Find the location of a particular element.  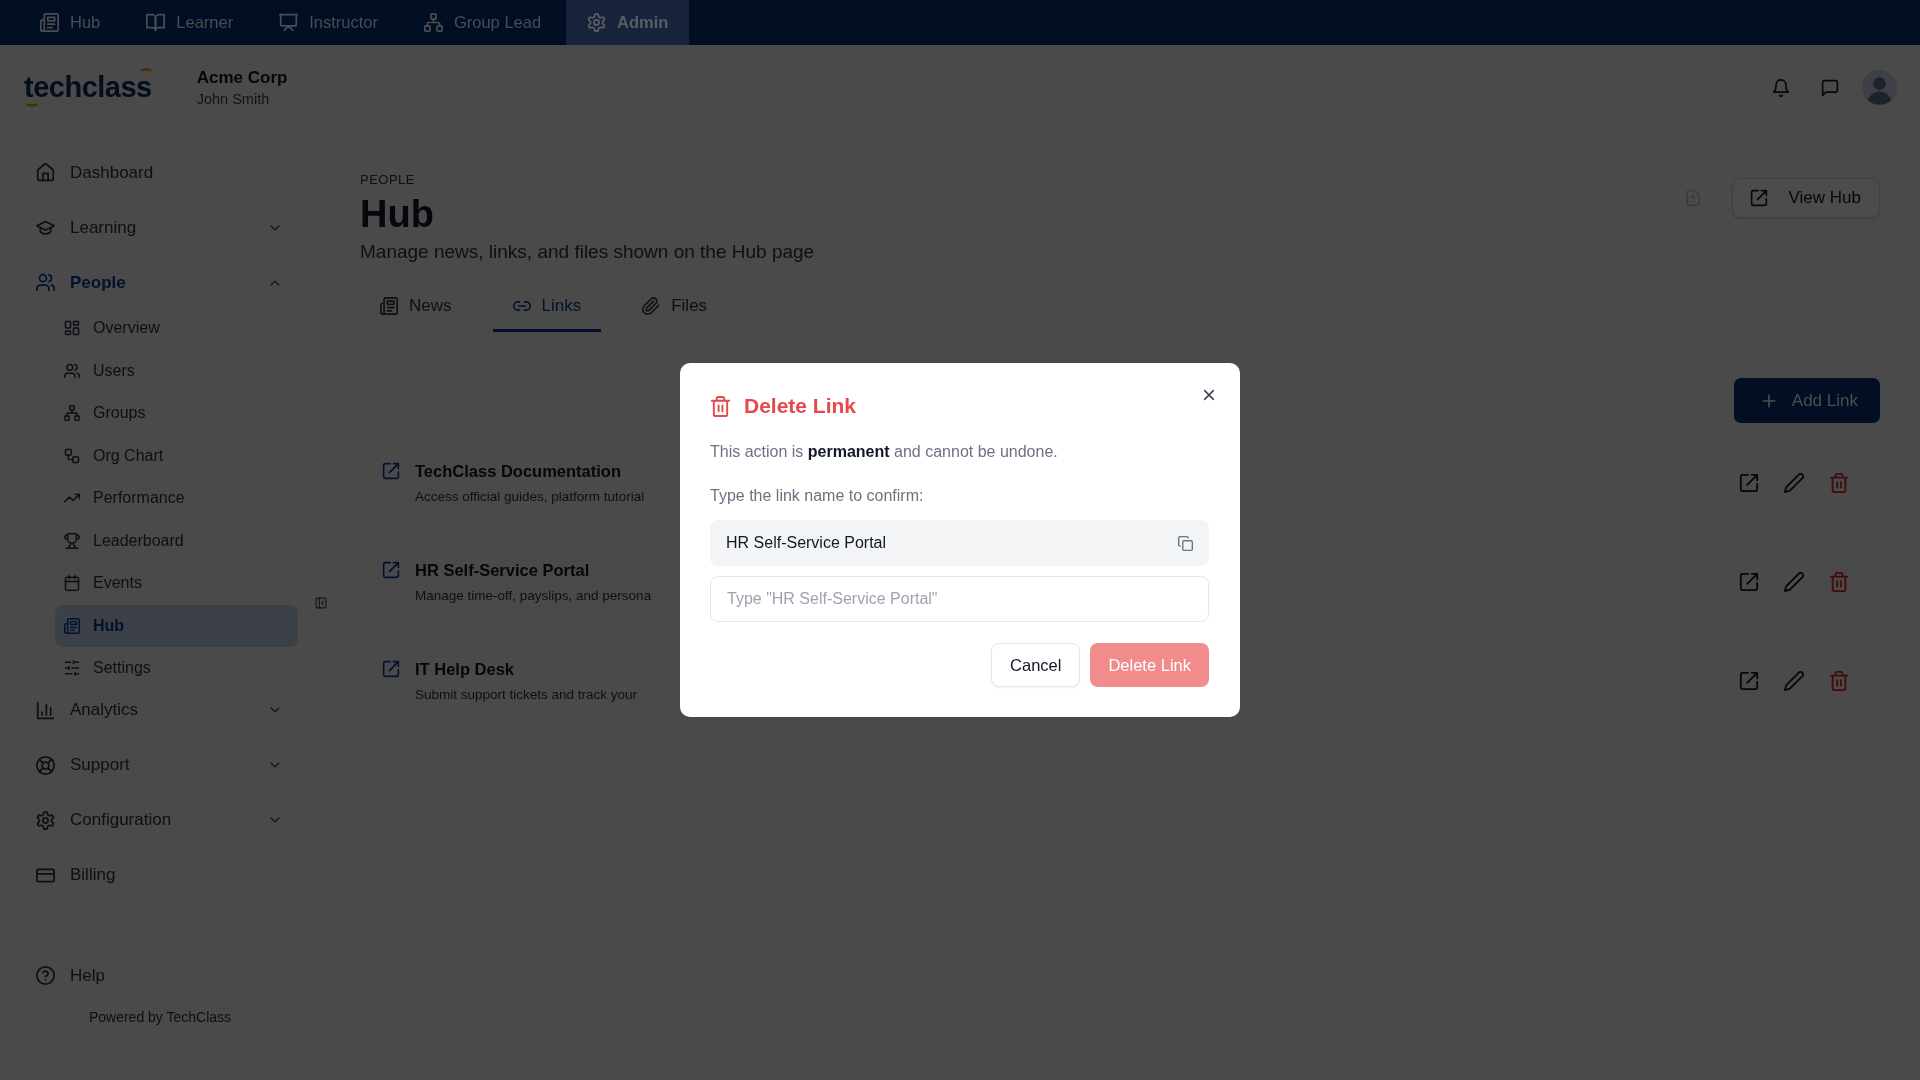

link-description: Manage time-off, payslips, and persona is located at coordinates (533, 596).